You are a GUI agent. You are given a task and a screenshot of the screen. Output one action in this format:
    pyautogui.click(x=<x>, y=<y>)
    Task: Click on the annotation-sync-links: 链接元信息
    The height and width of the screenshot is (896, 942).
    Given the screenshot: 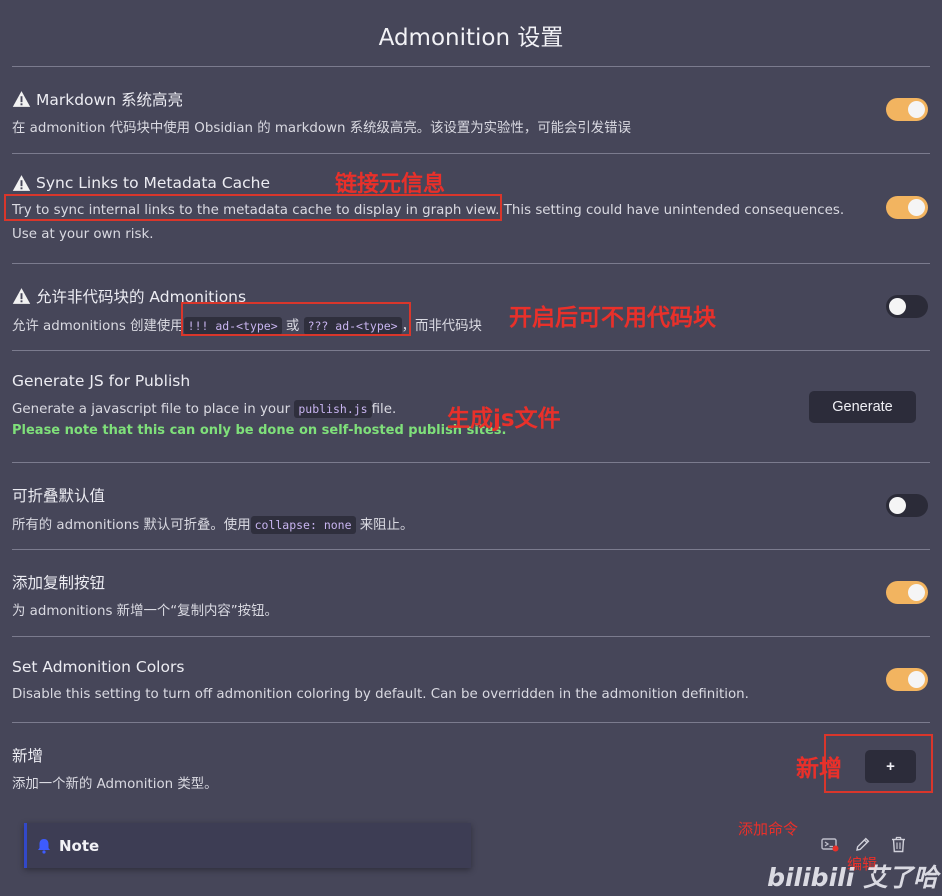 What is the action you would take?
    pyautogui.click(x=390, y=184)
    